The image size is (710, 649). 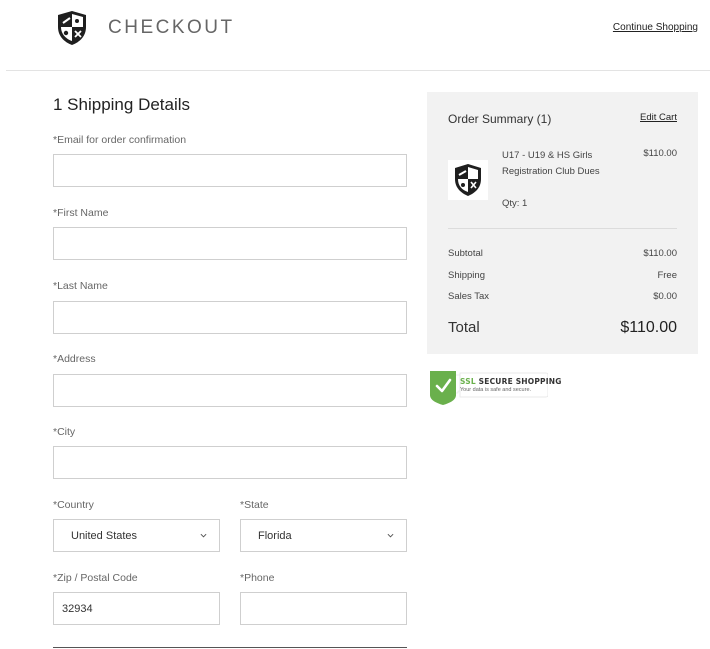 I want to click on total-row: Total $110.00, so click(x=562, y=327).